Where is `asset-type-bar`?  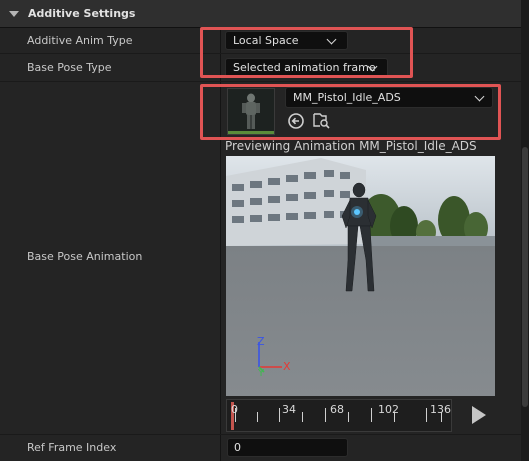
asset-type-bar is located at coordinates (251, 132).